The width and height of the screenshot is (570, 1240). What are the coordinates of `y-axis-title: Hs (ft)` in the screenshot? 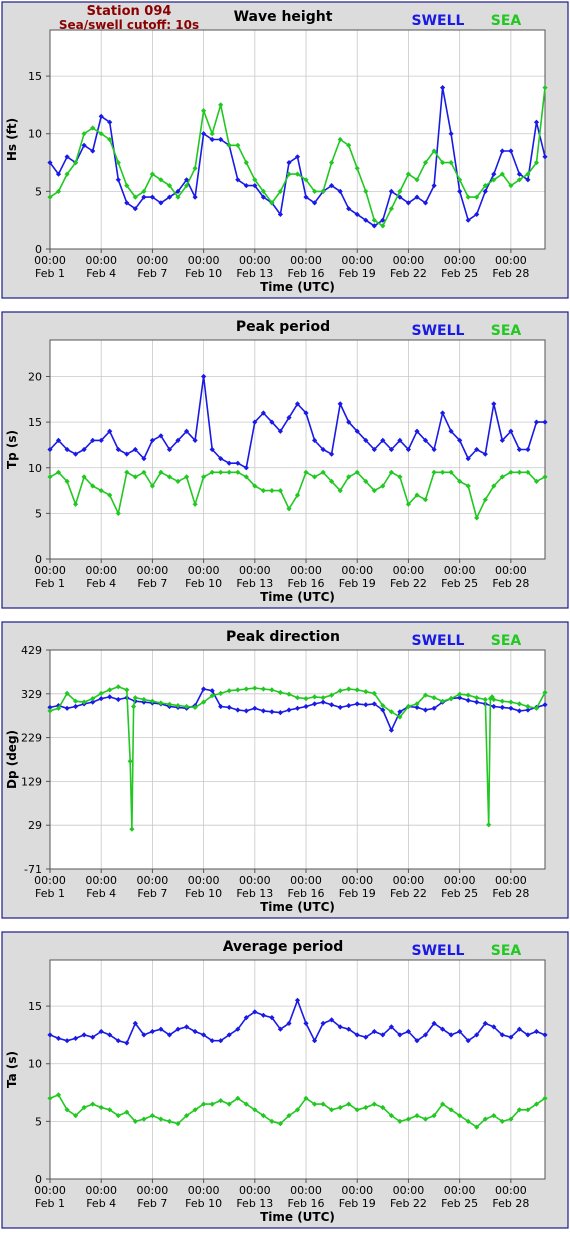 It's located at (12, 139).